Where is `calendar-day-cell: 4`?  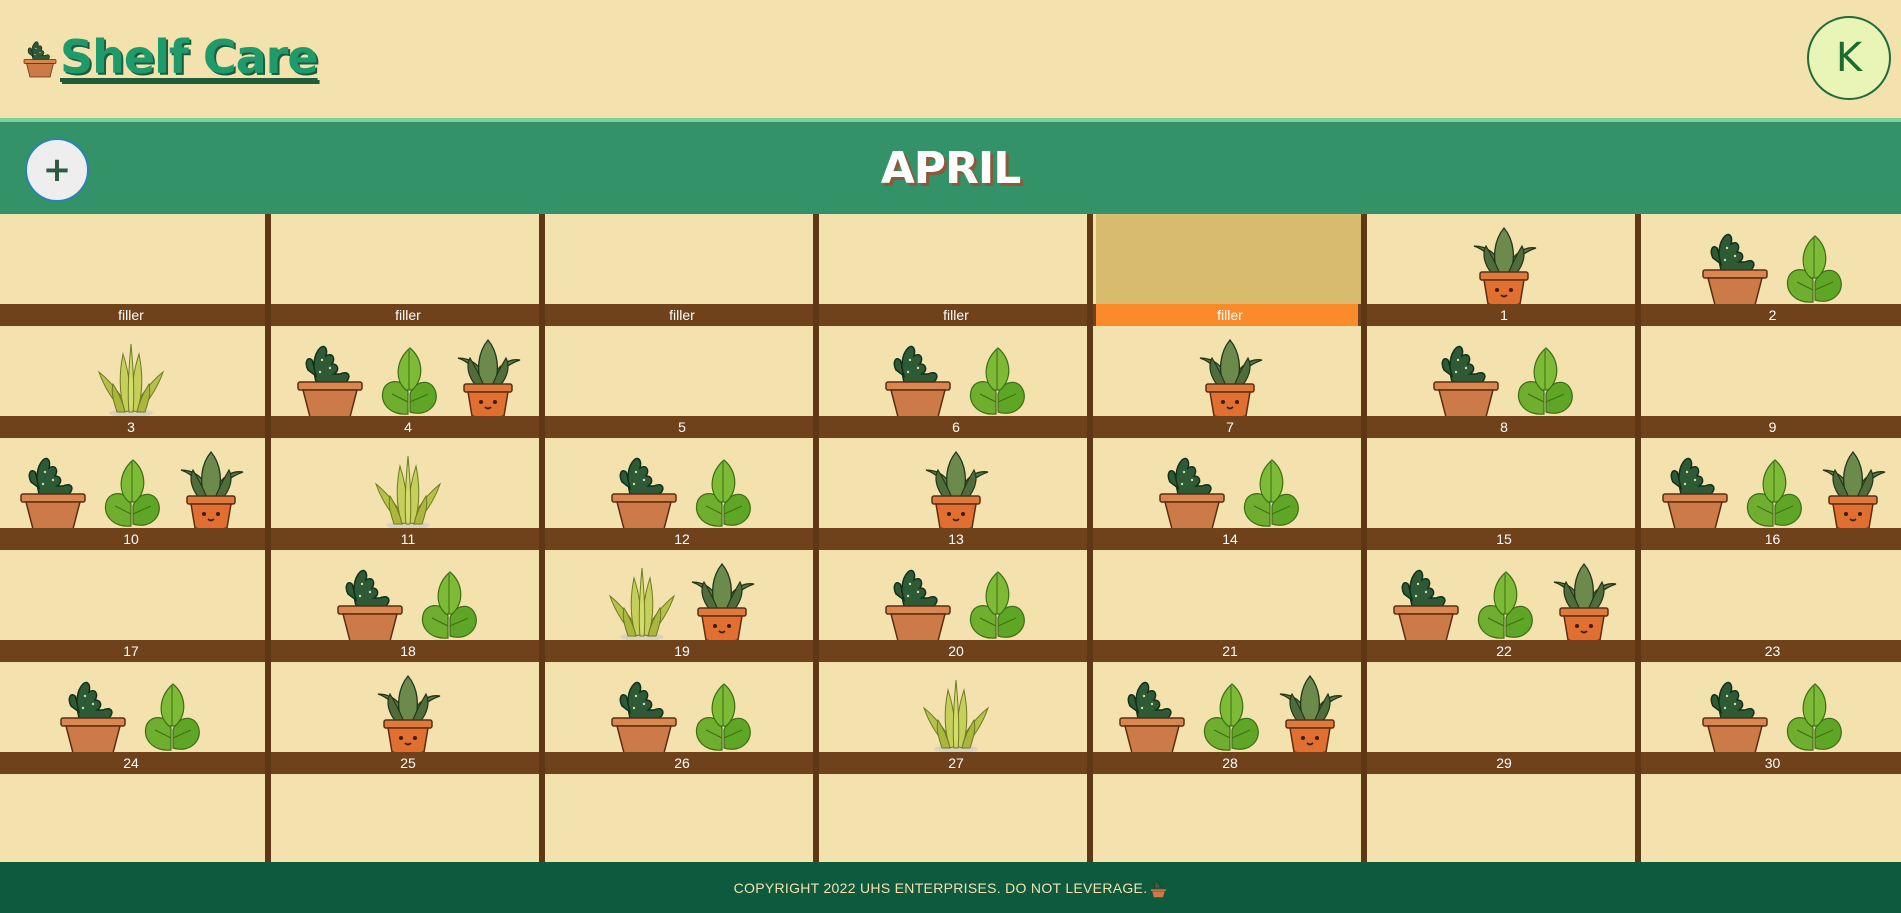 calendar-day-cell: 4 is located at coordinates (408, 382).